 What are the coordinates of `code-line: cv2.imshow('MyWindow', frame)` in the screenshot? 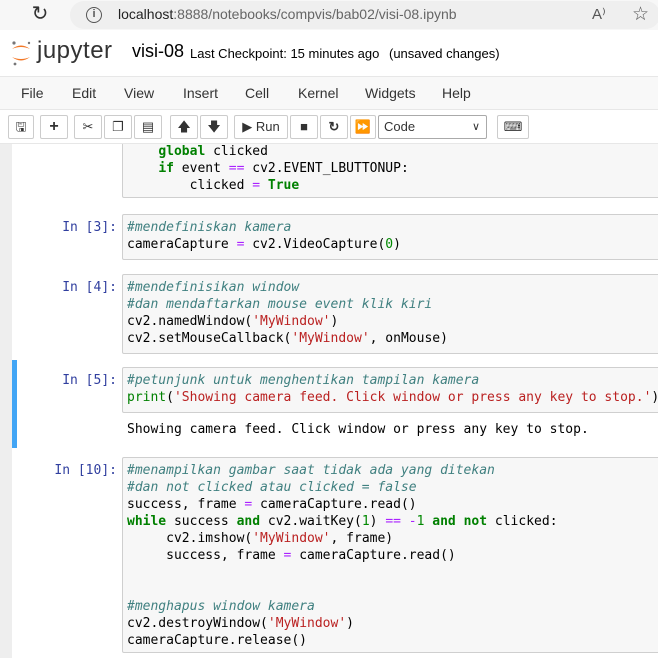 It's located at (392, 538).